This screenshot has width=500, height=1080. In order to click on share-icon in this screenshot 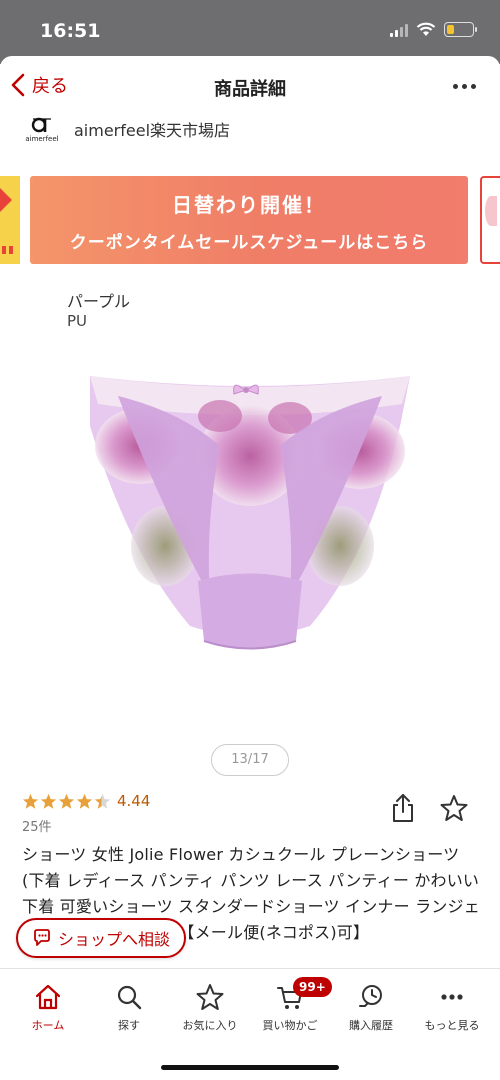, I will do `click(403, 808)`.